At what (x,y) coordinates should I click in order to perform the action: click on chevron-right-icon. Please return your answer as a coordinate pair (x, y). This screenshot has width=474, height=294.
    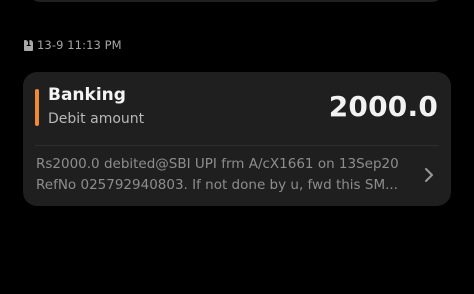
    Looking at the image, I should click on (429, 175).